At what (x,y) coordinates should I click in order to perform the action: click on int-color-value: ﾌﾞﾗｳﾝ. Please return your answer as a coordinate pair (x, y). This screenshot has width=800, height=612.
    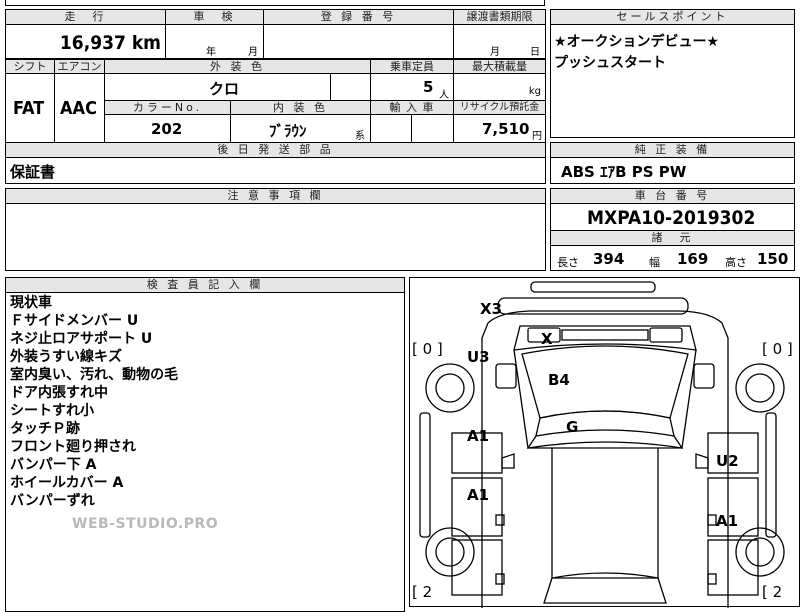
    Looking at the image, I should click on (288, 131).